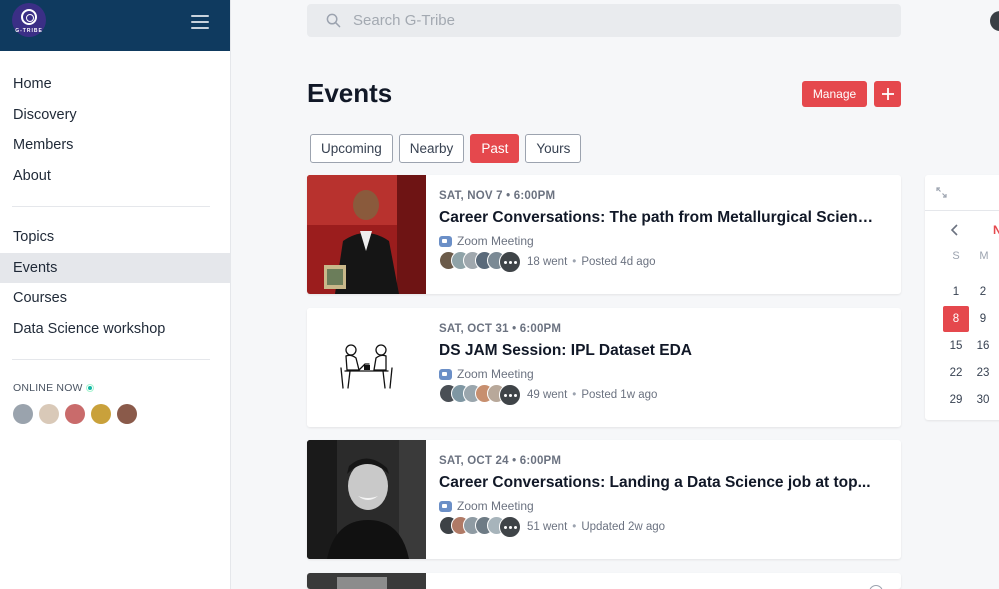 Image resolution: width=999 pixels, height=589 pixels. Describe the element at coordinates (983, 346) in the screenshot. I see `calendar-day: 16` at that location.